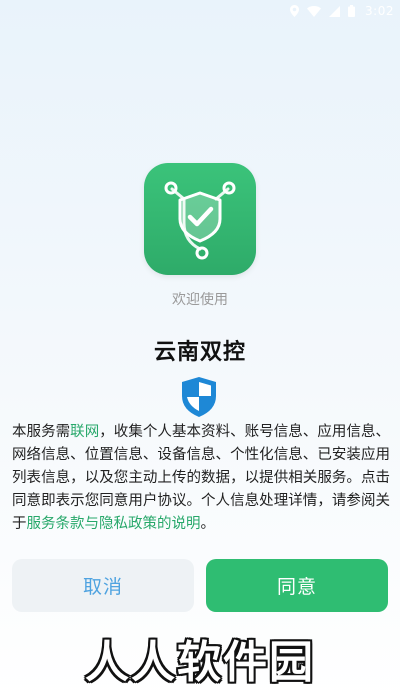 The image size is (400, 700). What do you see at coordinates (200, 11) in the screenshot?
I see `status-bar: 3:02` at bounding box center [200, 11].